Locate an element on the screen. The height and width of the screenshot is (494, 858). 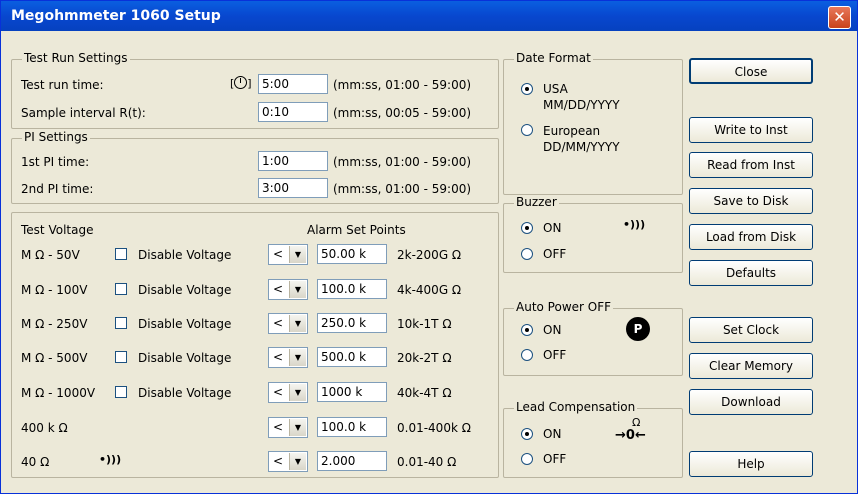
window-title: Megohmmeter 1060 Setup is located at coordinates (116, 16).